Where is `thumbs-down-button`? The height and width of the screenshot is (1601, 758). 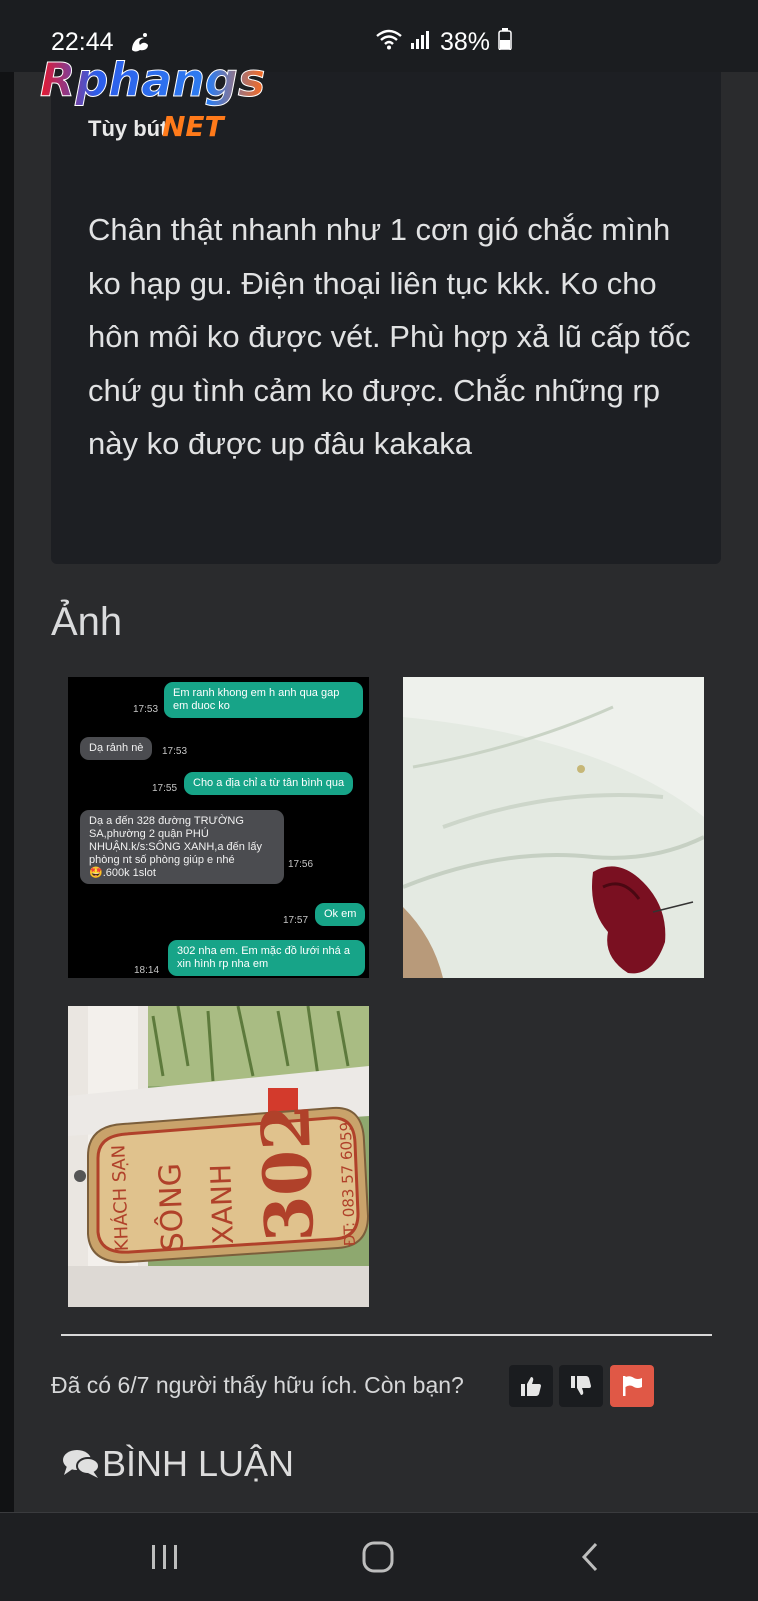 thumbs-down-button is located at coordinates (581, 1386).